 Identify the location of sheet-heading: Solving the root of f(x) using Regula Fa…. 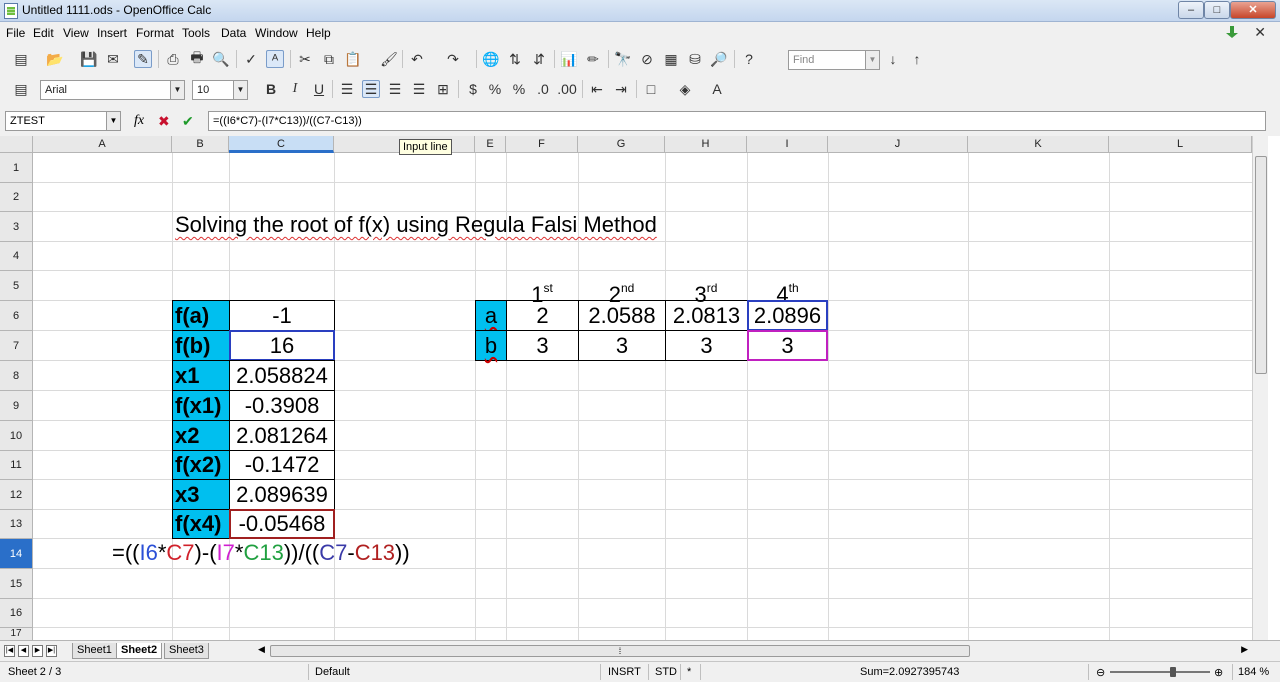
(416, 225).